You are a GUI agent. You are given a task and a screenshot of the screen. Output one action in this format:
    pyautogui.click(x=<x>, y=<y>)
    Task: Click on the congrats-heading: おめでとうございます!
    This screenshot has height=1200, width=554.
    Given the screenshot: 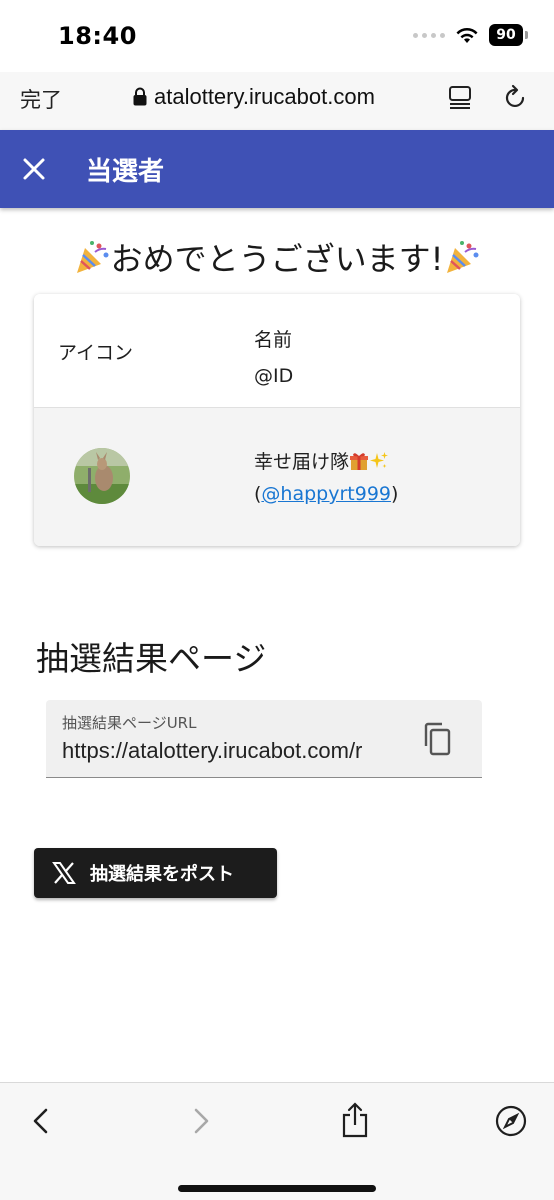 What is the action you would take?
    pyautogui.click(x=277, y=257)
    